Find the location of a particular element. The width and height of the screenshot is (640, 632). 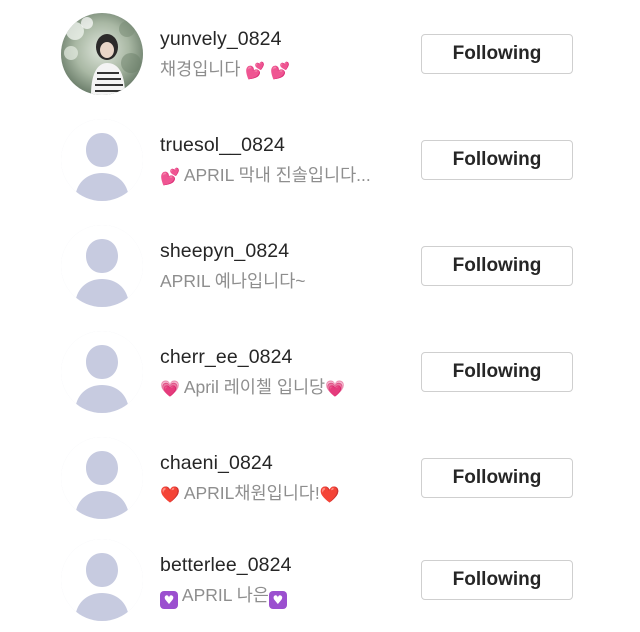

bio: 💗 April 레이첼 입니당💗 is located at coordinates (252, 386).